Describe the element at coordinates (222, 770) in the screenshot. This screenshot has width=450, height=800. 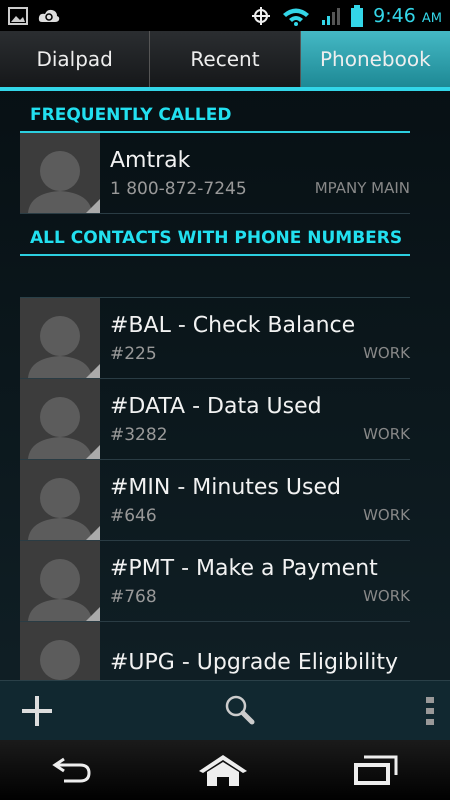
I see `home-icon` at that location.